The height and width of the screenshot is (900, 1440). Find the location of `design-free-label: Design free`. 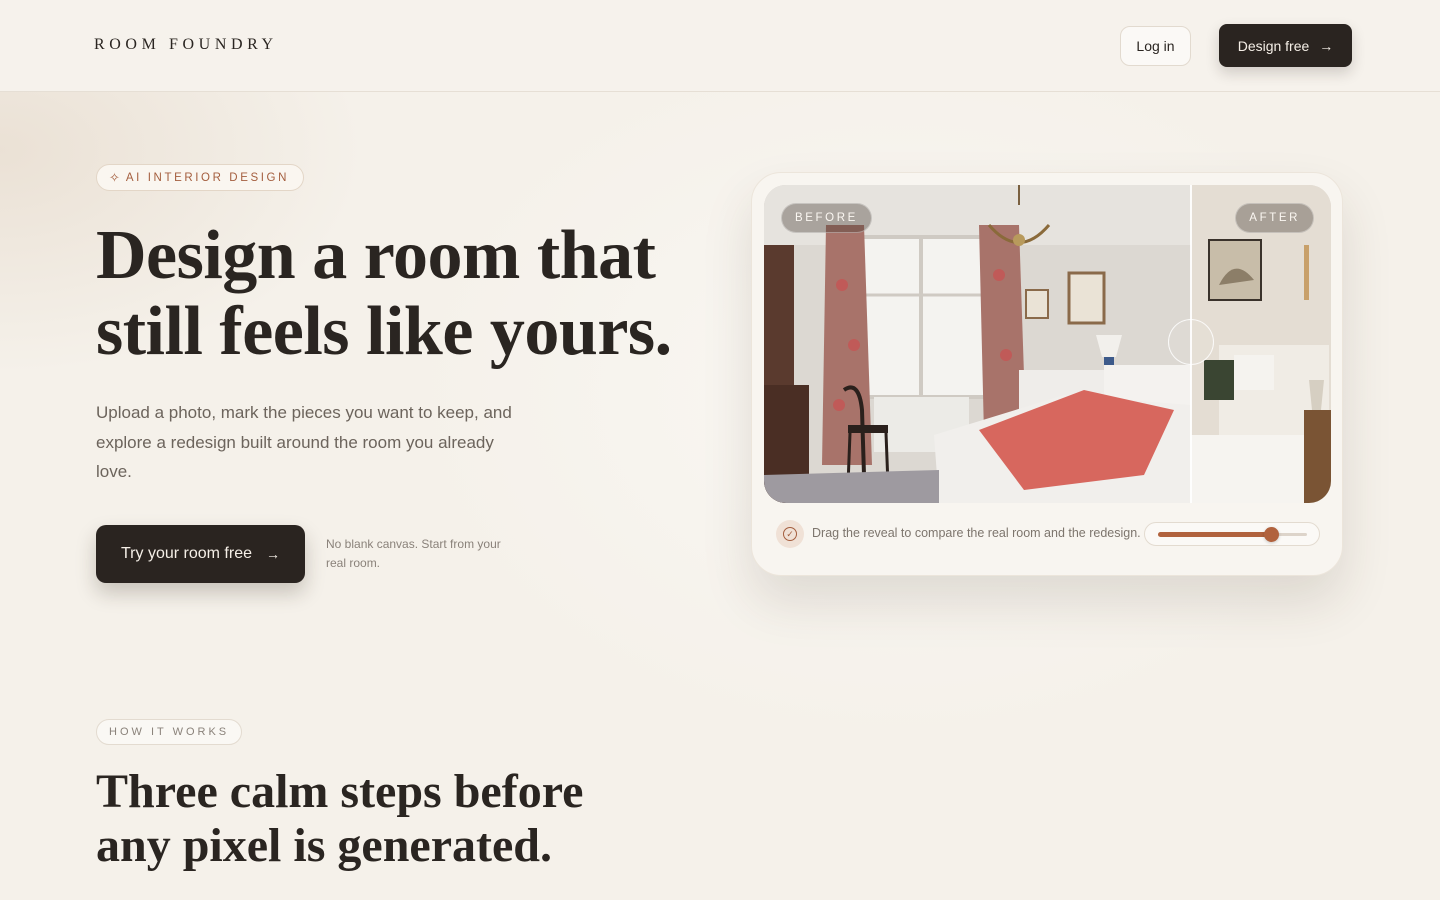

design-free-label: Design free is located at coordinates (1273, 45).